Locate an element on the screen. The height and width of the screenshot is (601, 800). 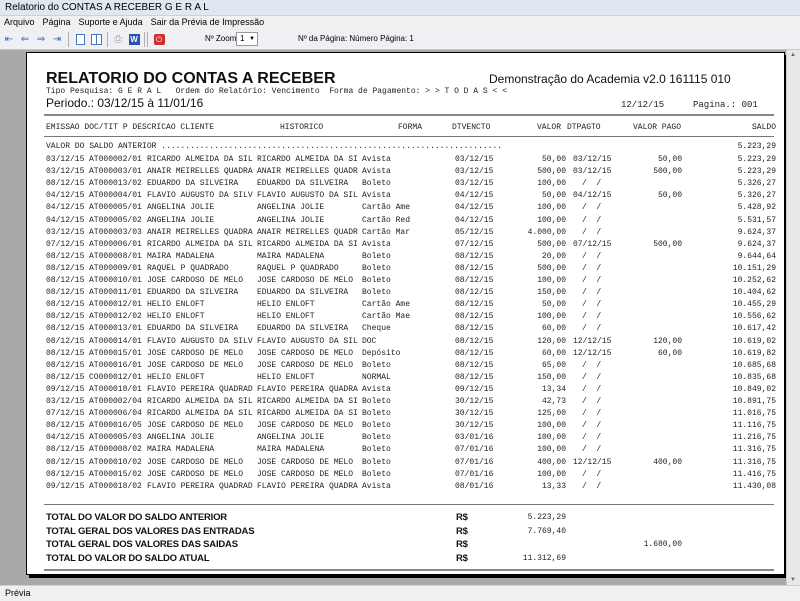
cell-dtvencto: 04/12/15 is located at coordinates (474, 208).